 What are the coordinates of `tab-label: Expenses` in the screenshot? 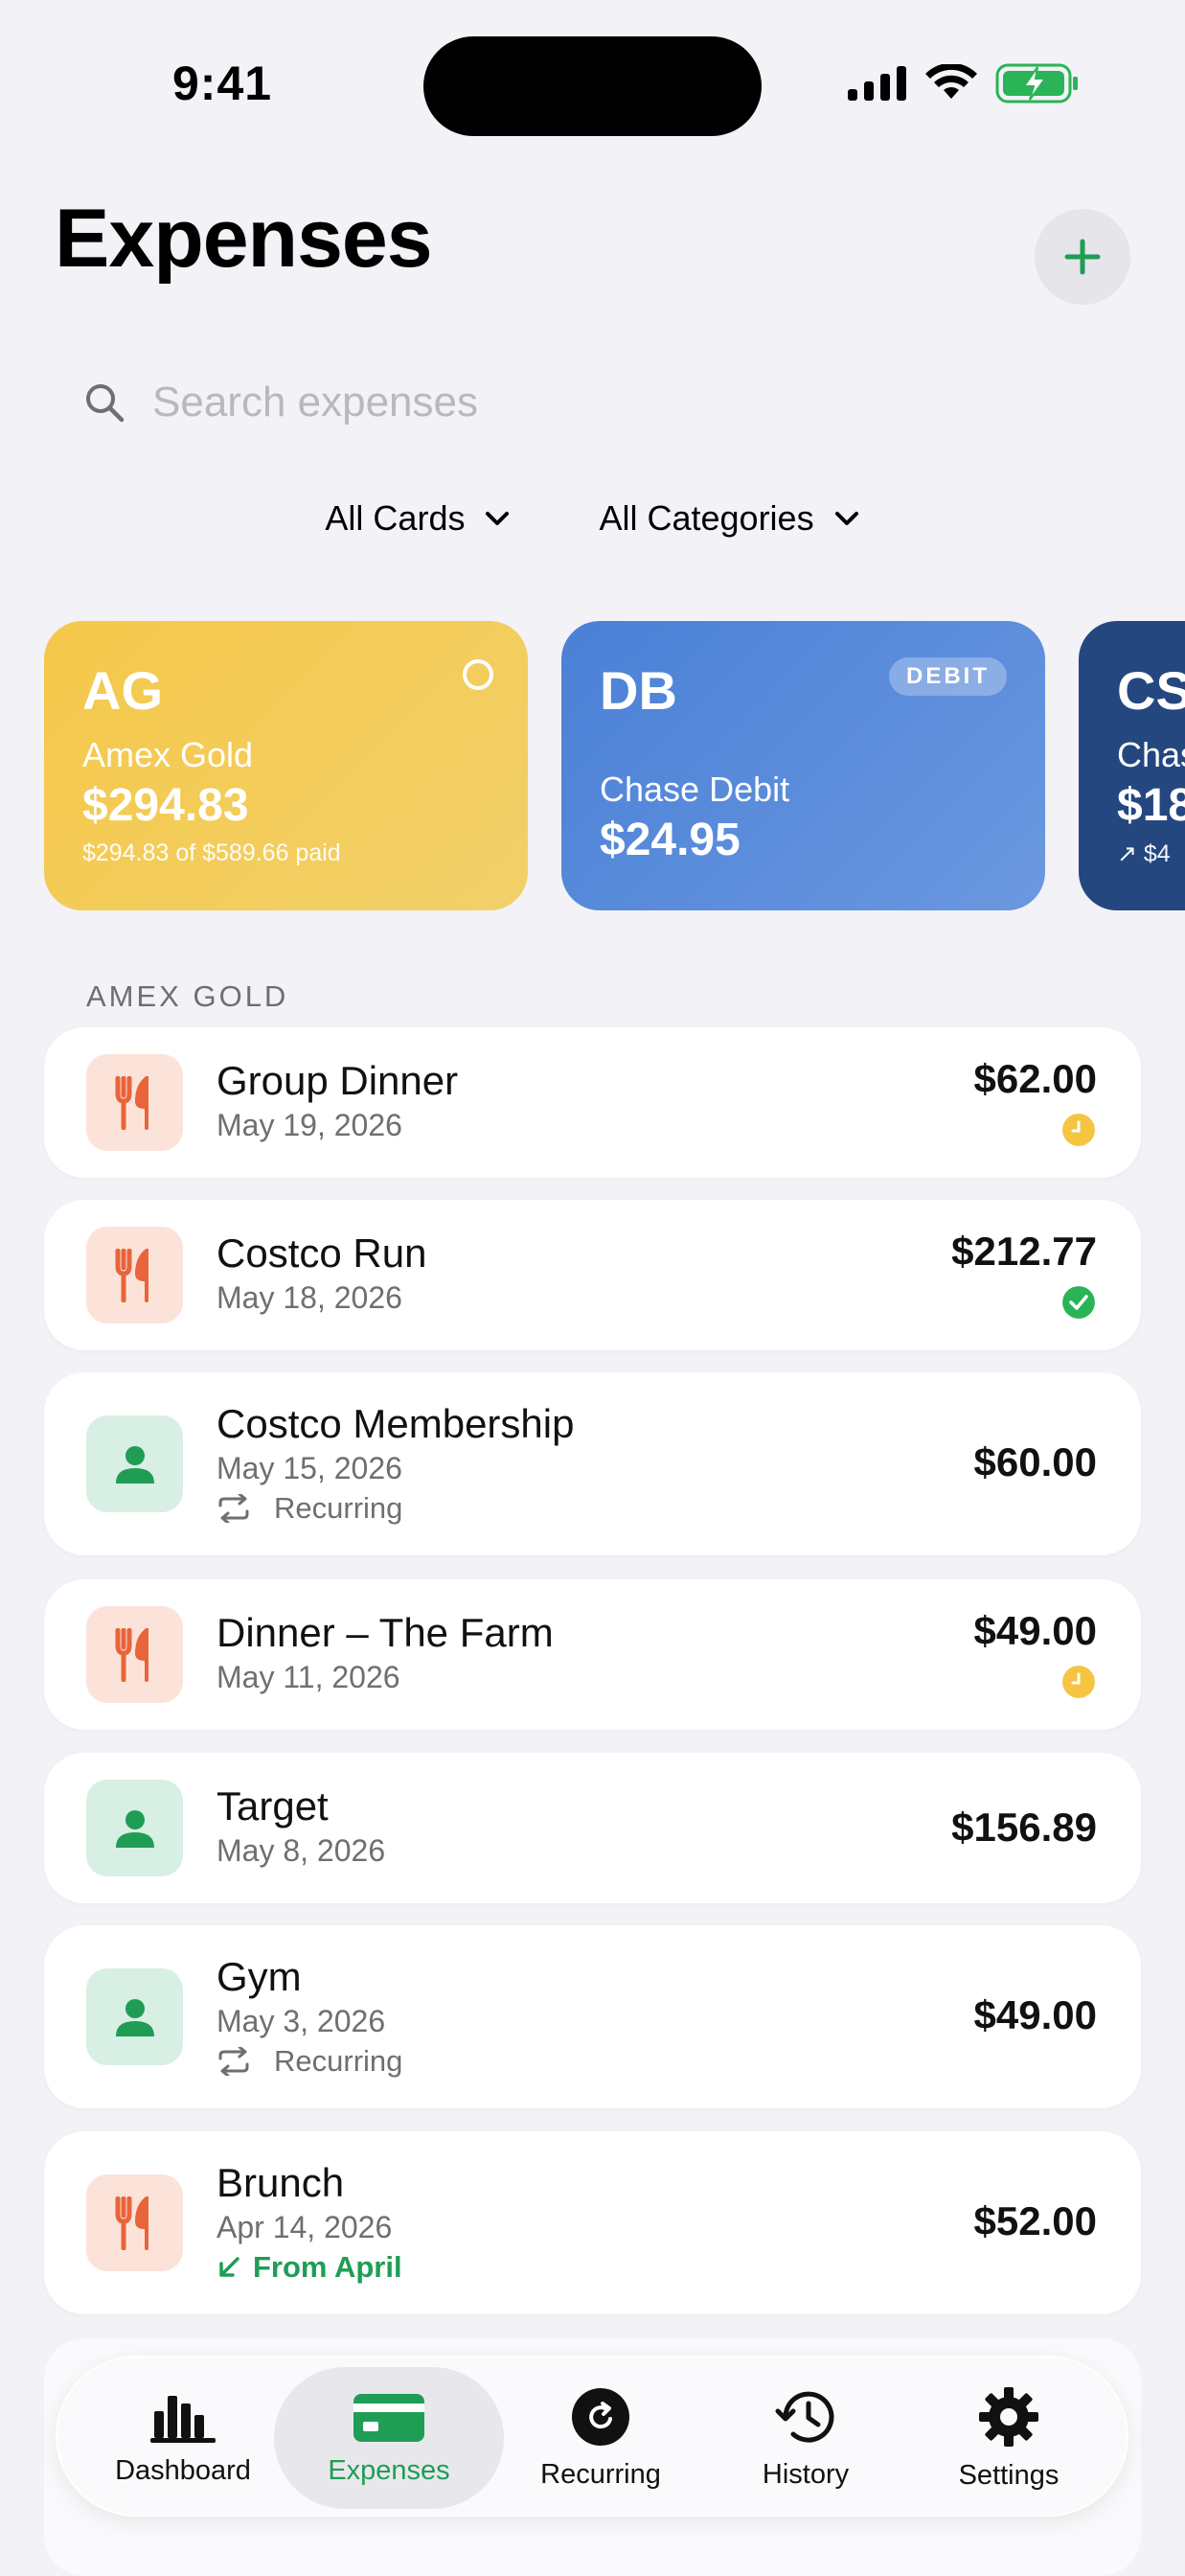 It's located at (389, 2470).